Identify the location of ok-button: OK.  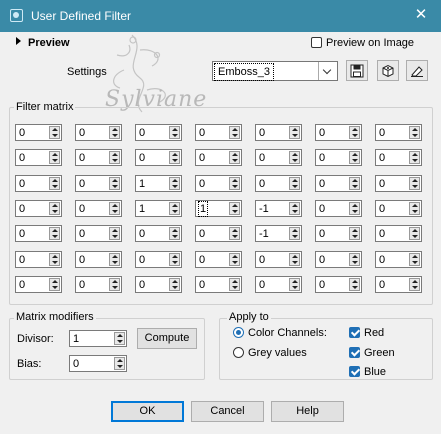
(147, 411).